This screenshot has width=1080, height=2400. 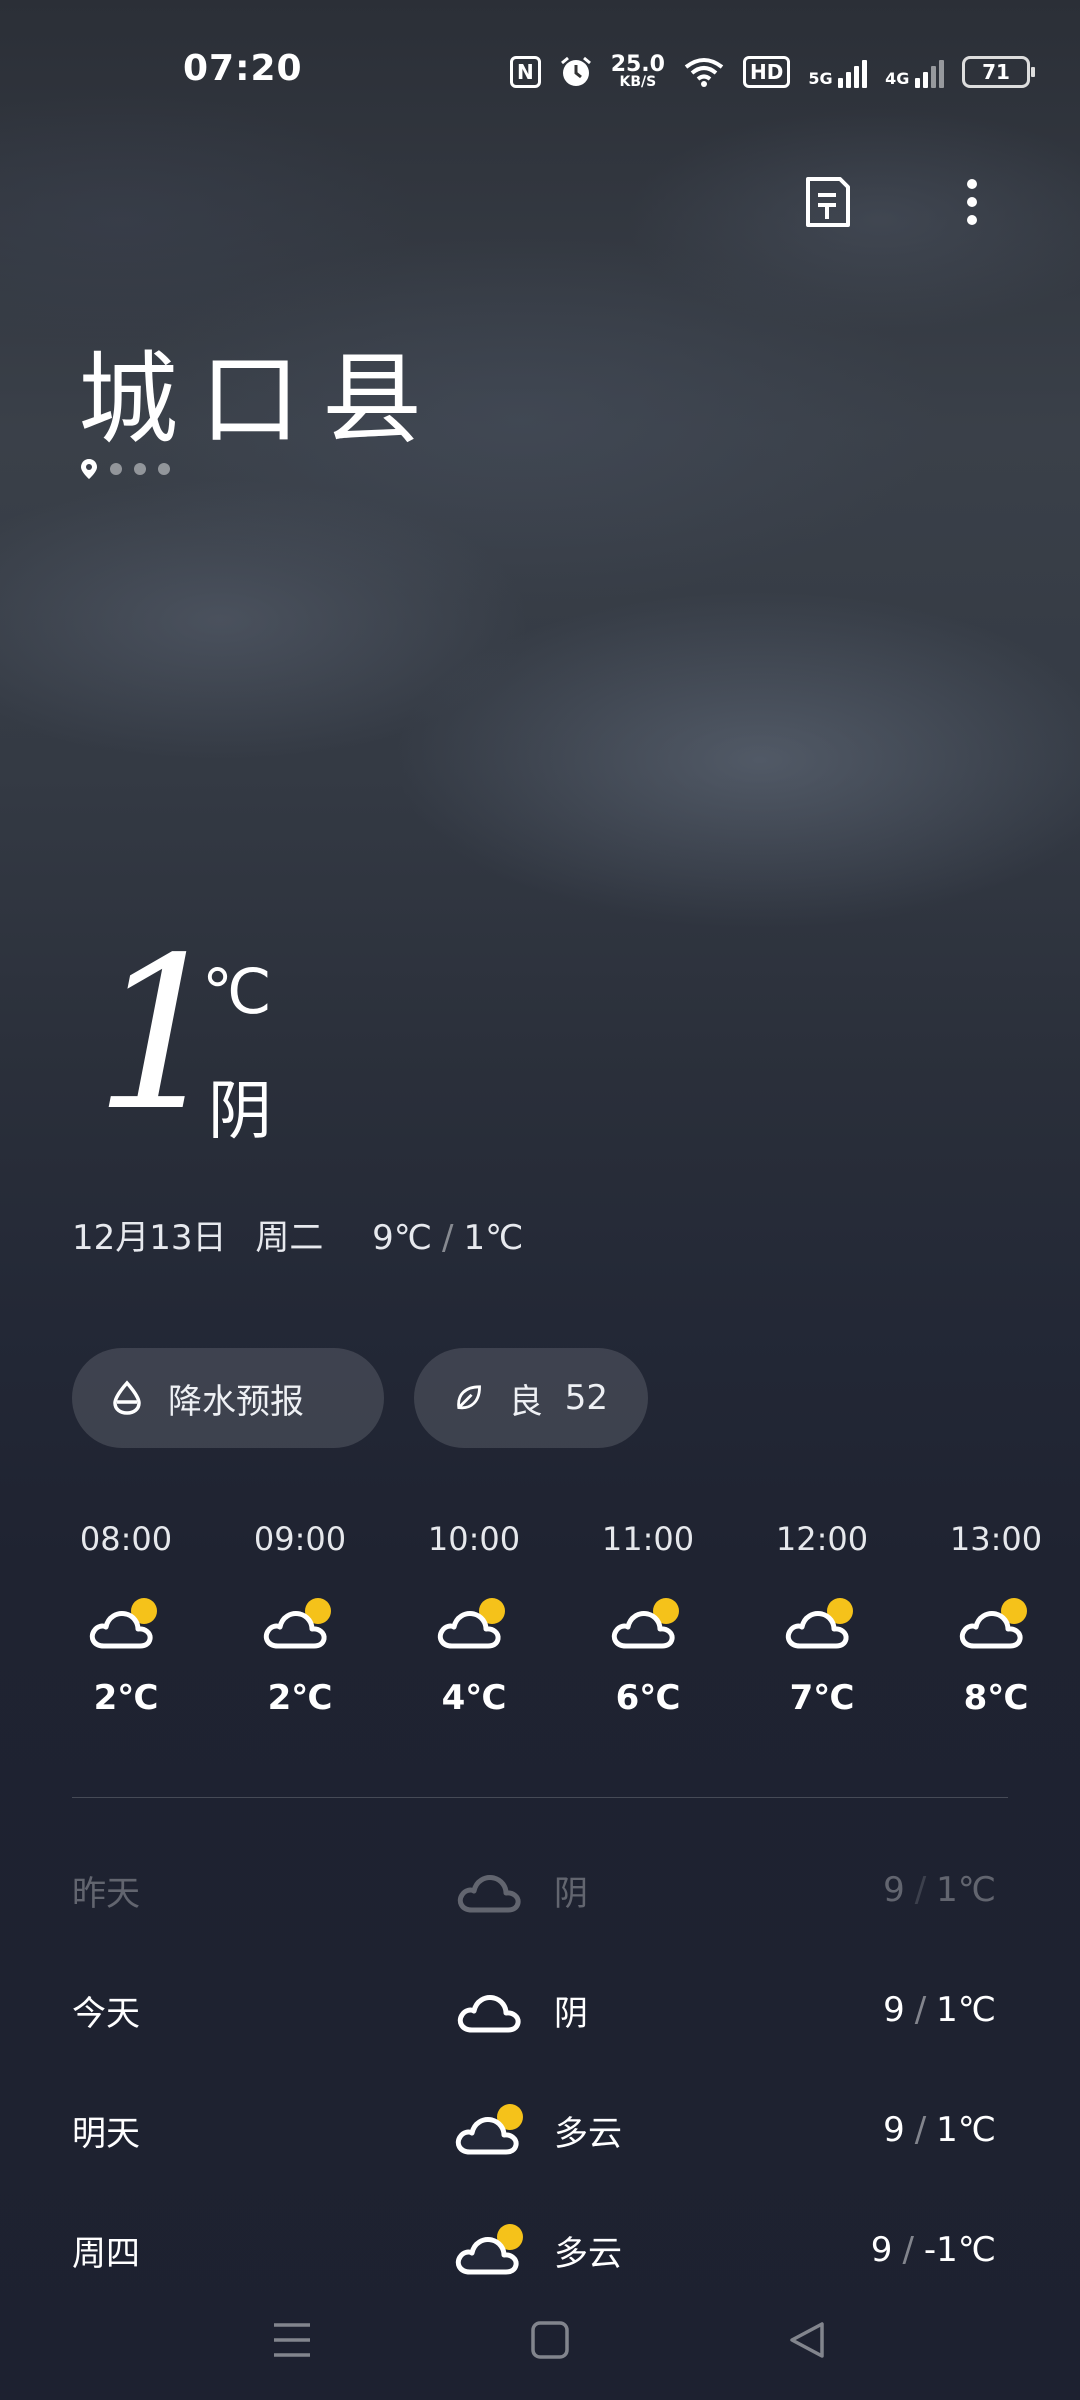 I want to click on hour-time: 09:00, so click(x=300, y=1539).